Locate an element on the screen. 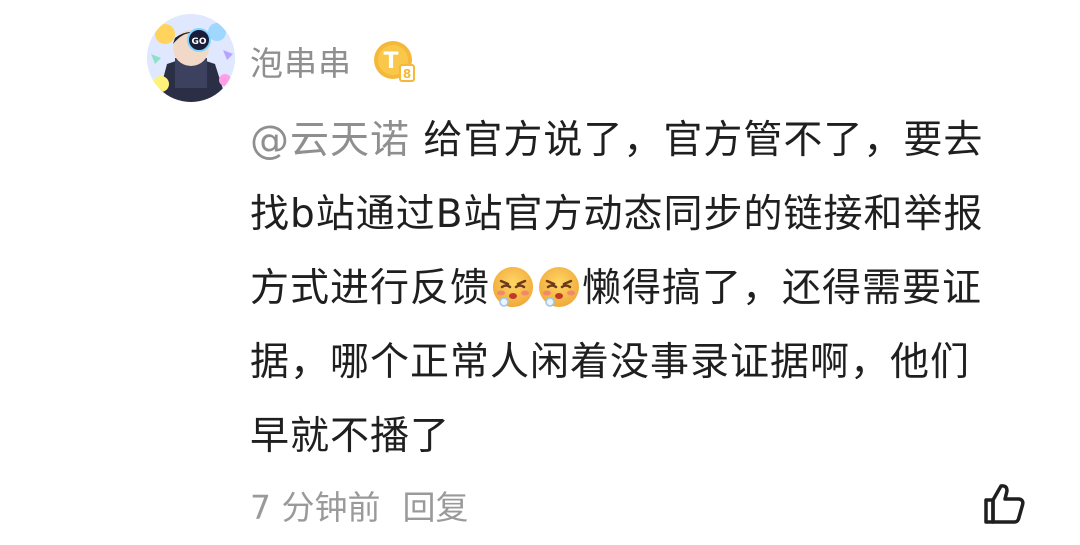 The width and height of the screenshot is (1080, 545). comment-footer: 7 分钟前 回复 is located at coordinates (359, 505).